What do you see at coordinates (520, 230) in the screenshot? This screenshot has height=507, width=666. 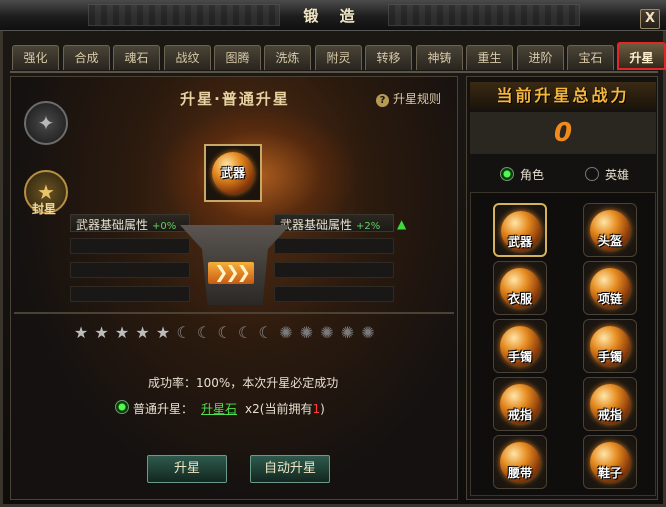 I see `equipment-slot-0: 武器` at bounding box center [520, 230].